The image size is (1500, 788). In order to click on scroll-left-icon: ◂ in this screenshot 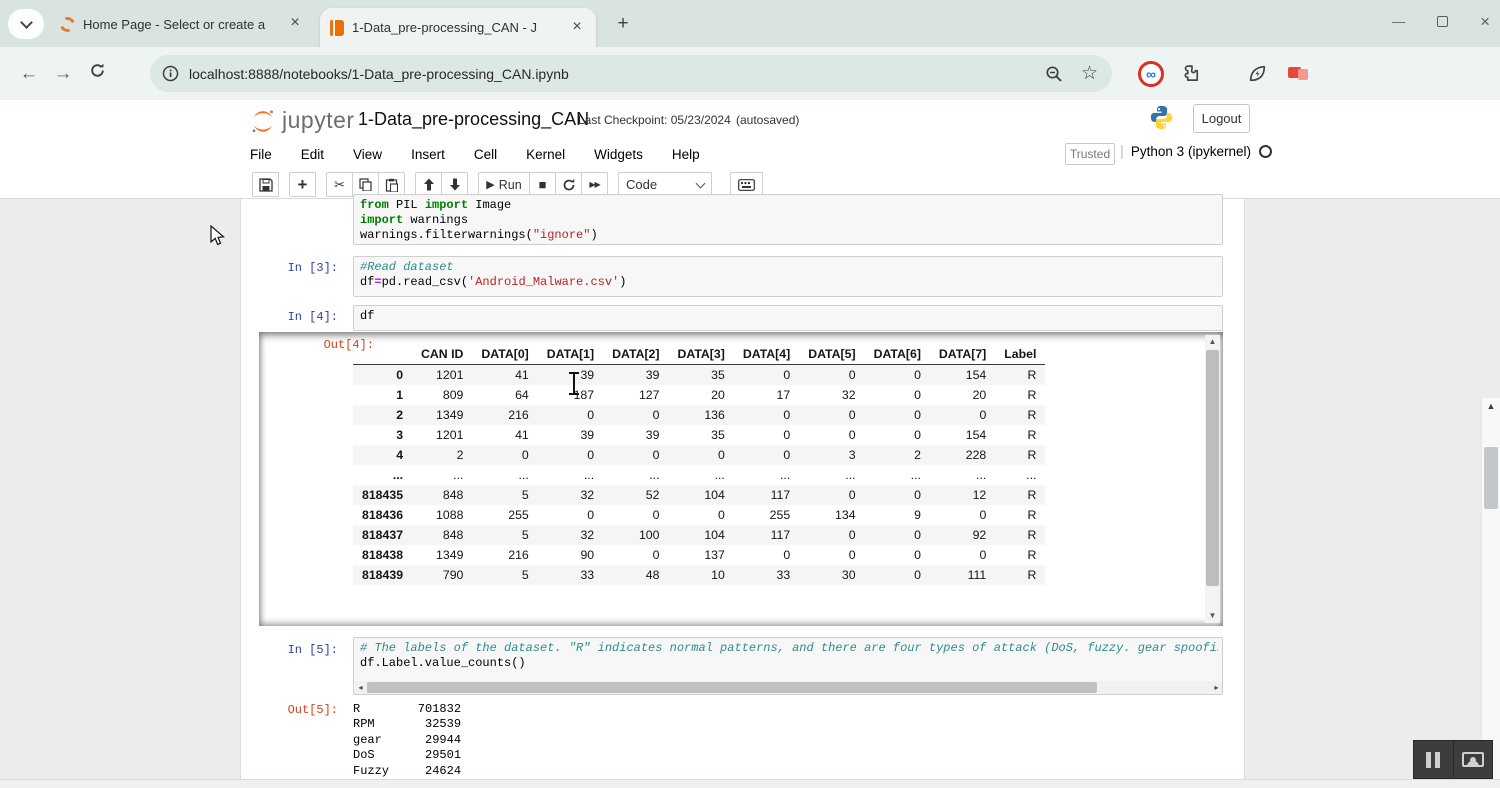, I will do `click(360, 687)`.